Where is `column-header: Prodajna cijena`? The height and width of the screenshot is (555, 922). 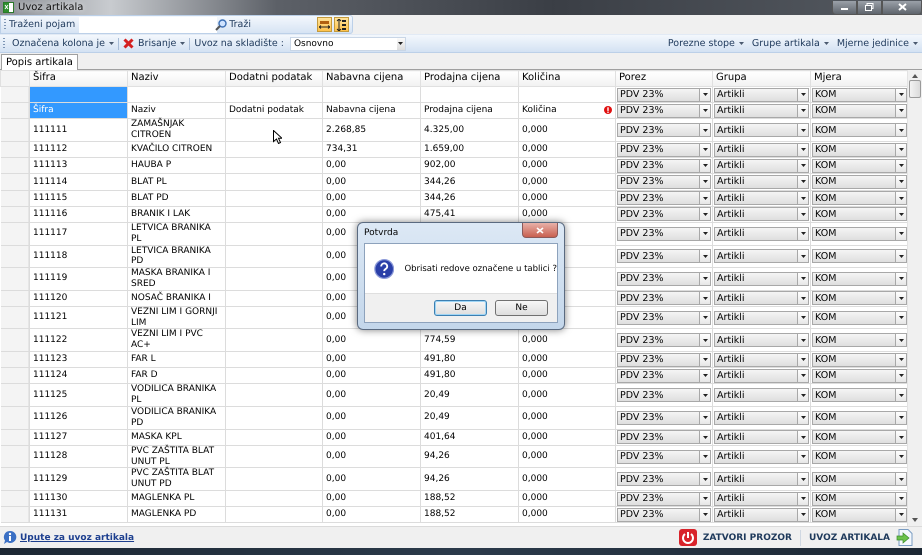
column-header: Prodajna cijena is located at coordinates (469, 78).